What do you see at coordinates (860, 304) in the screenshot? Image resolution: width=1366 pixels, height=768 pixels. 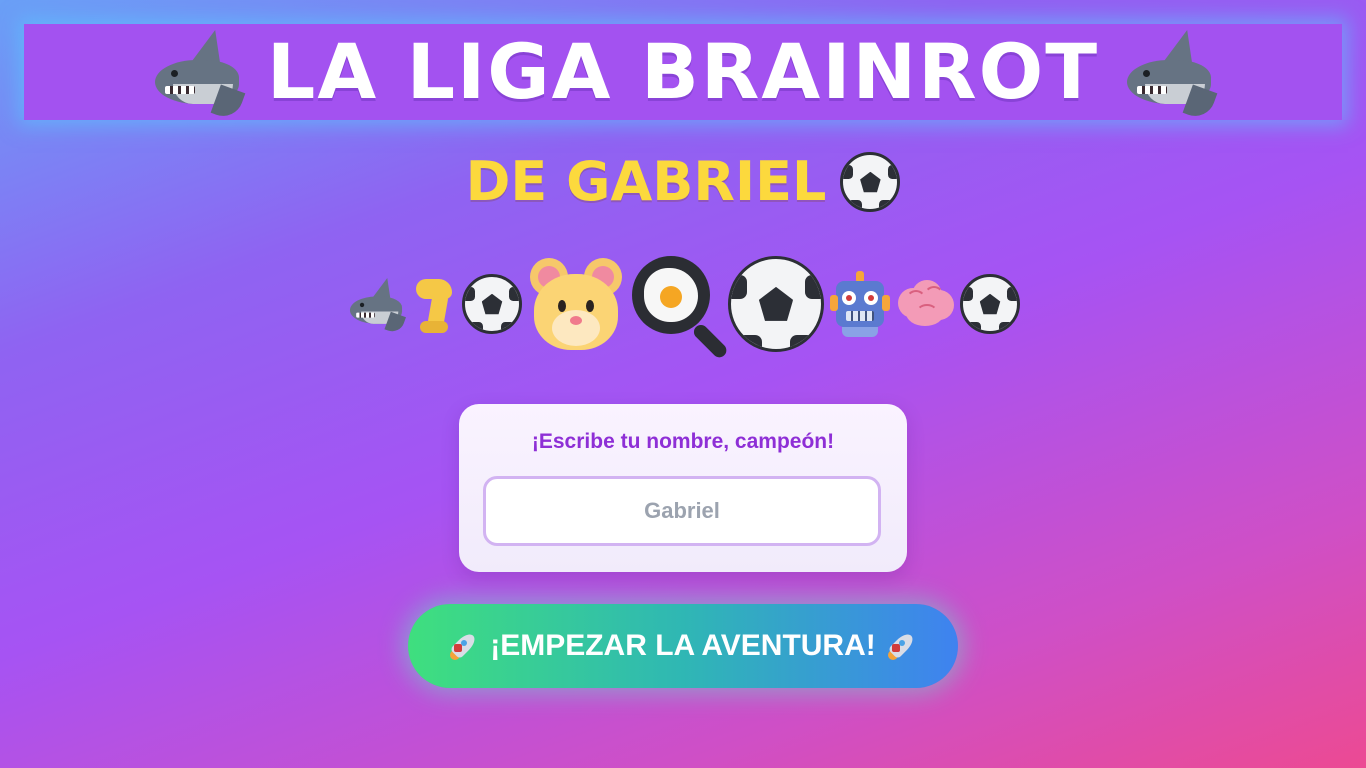 I see `robot-icon` at bounding box center [860, 304].